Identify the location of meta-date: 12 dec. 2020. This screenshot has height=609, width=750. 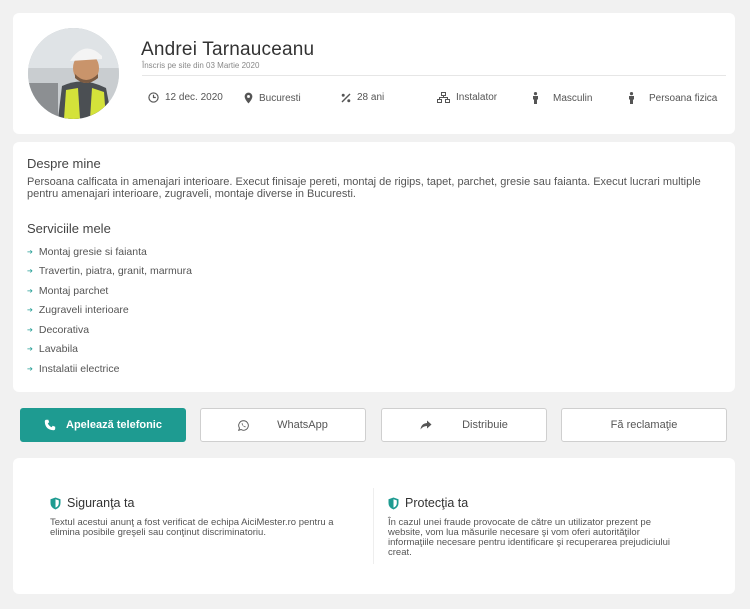
(185, 97).